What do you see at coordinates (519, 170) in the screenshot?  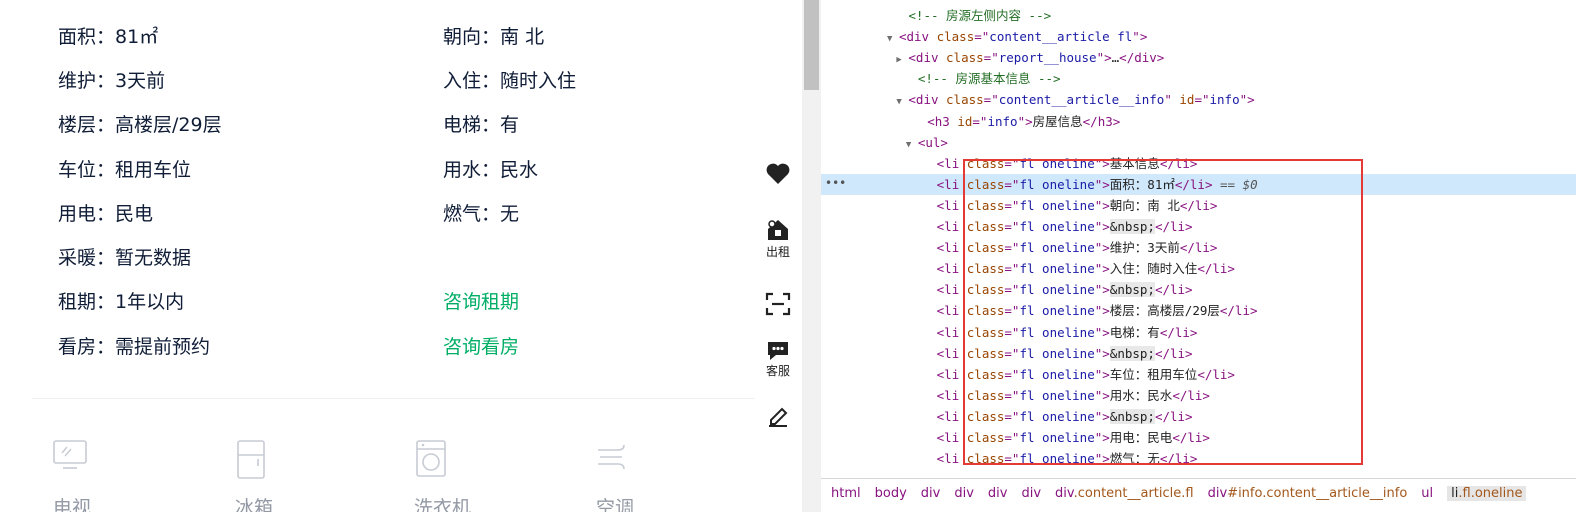 I see `info-value: 民水` at bounding box center [519, 170].